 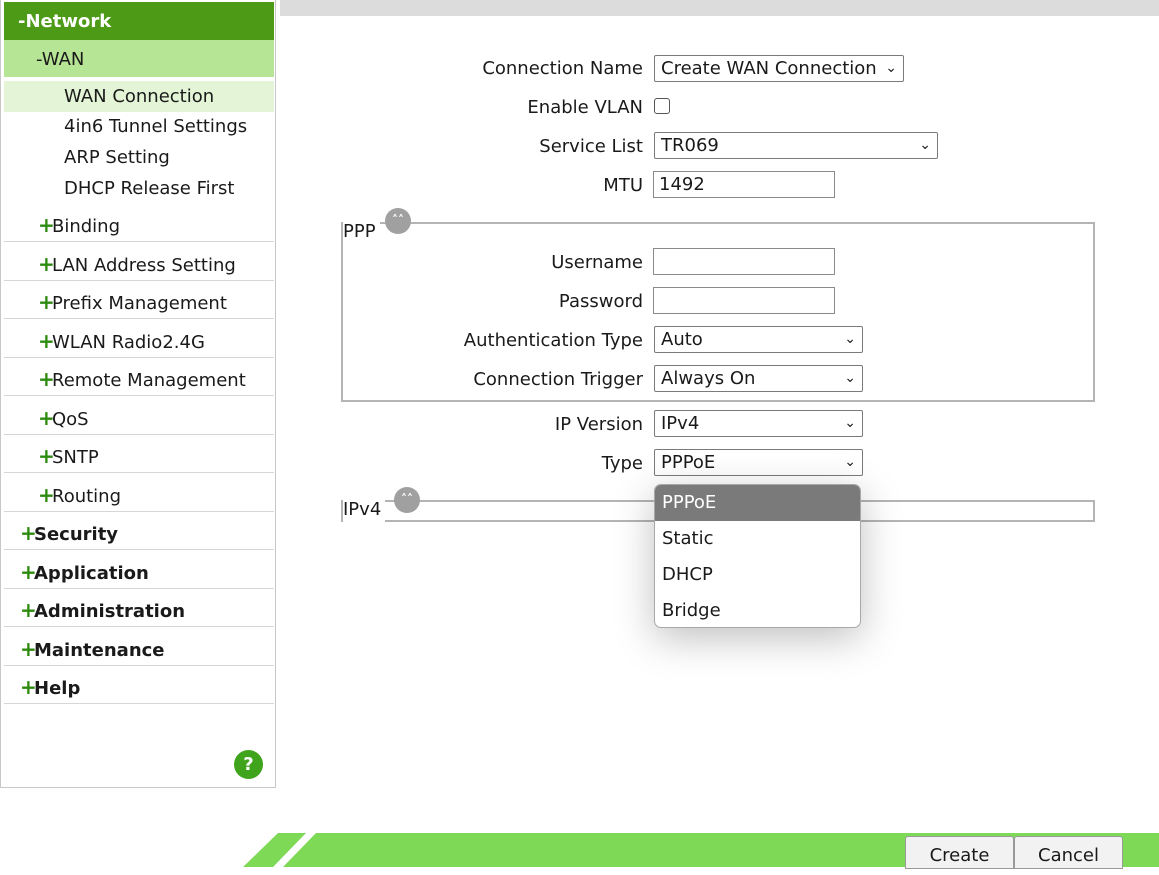 I want to click on mtu-input: 1492, so click(x=744, y=184).